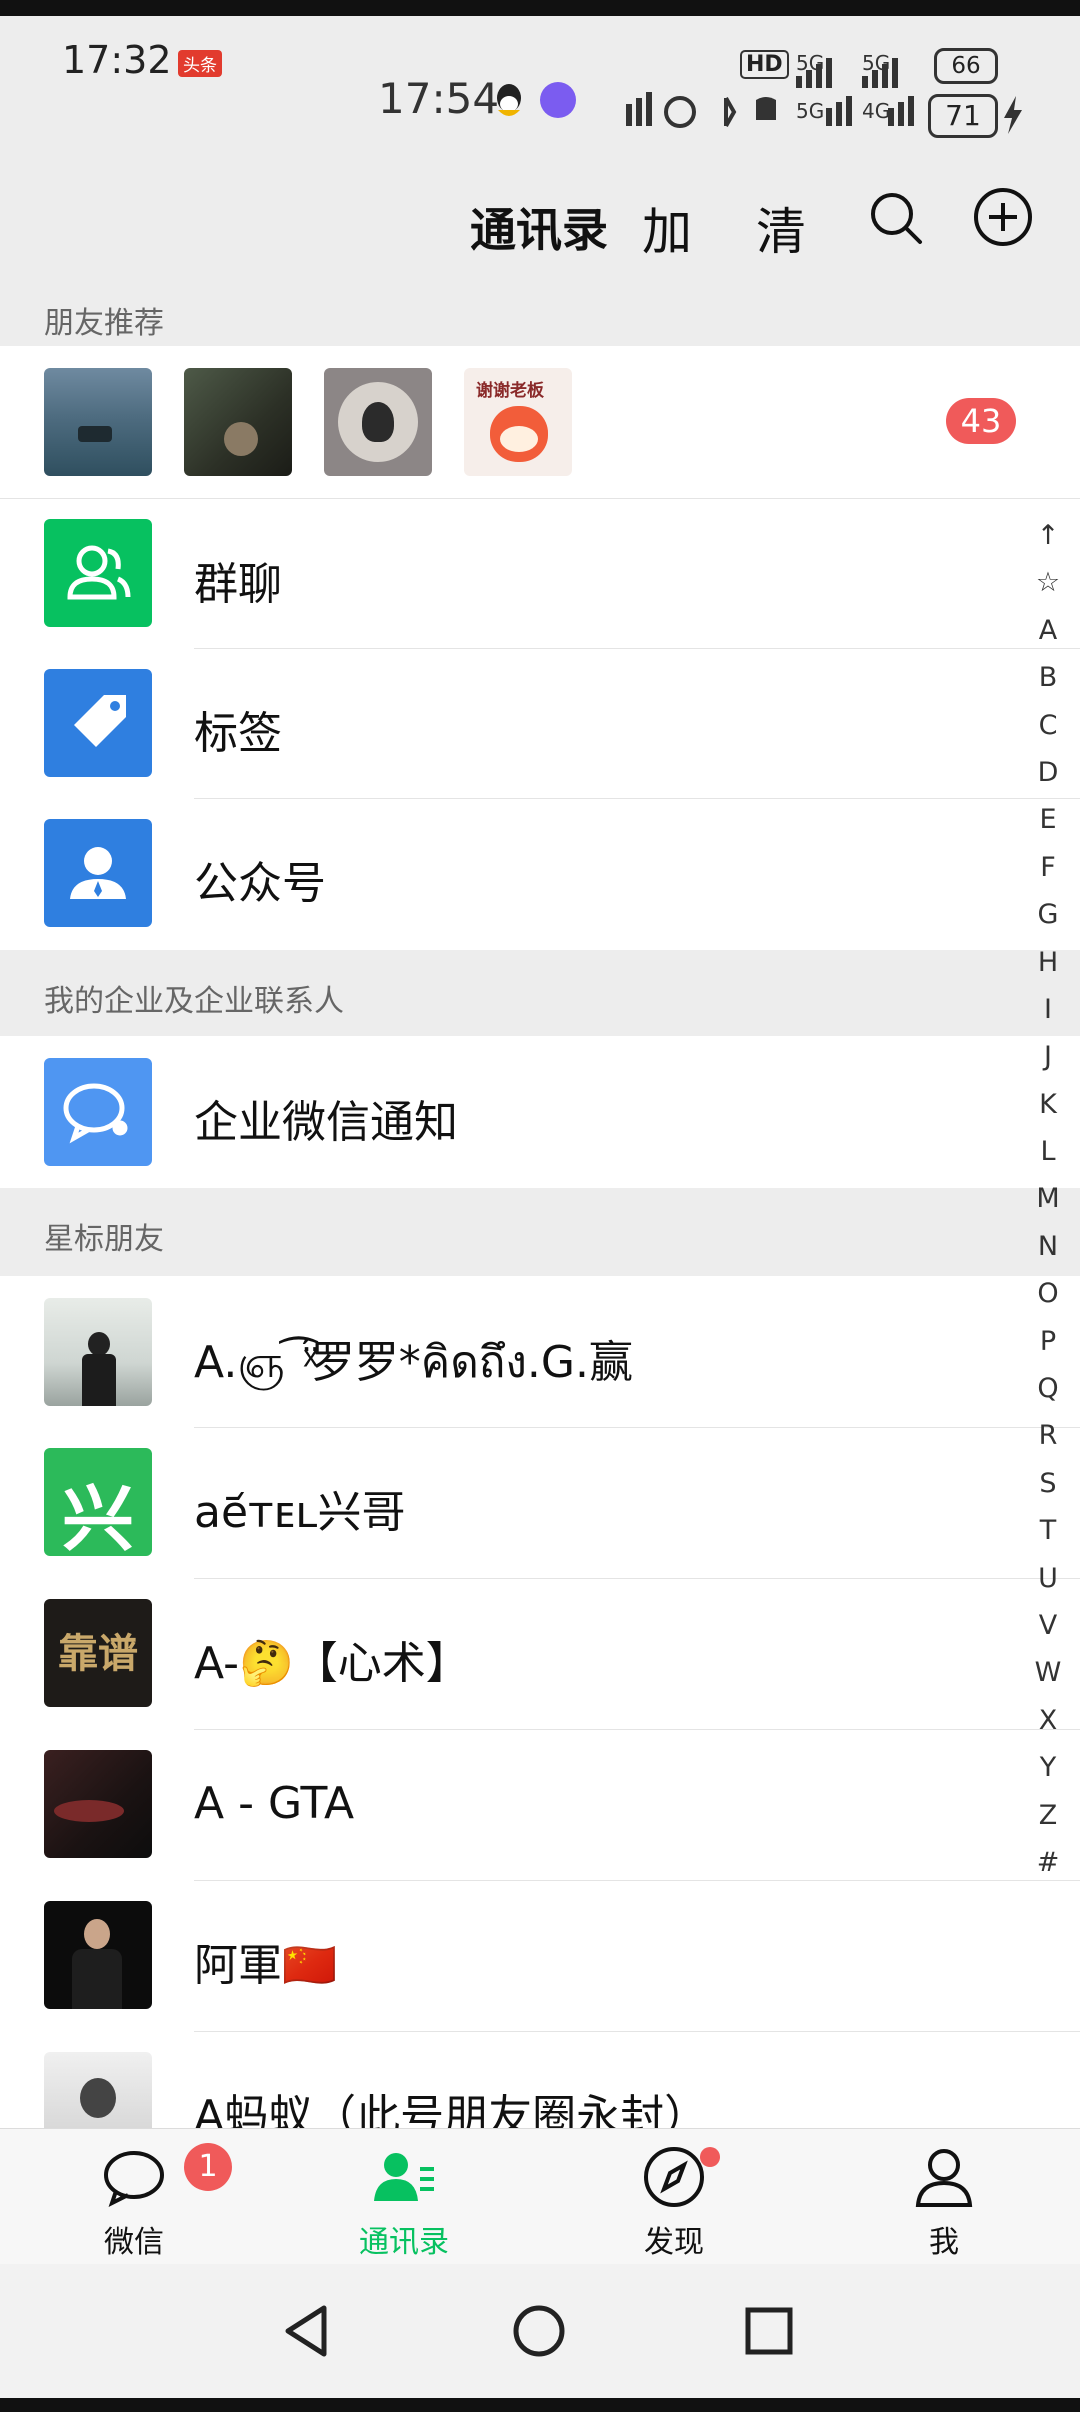  I want to click on discover-new-dot, so click(710, 2157).